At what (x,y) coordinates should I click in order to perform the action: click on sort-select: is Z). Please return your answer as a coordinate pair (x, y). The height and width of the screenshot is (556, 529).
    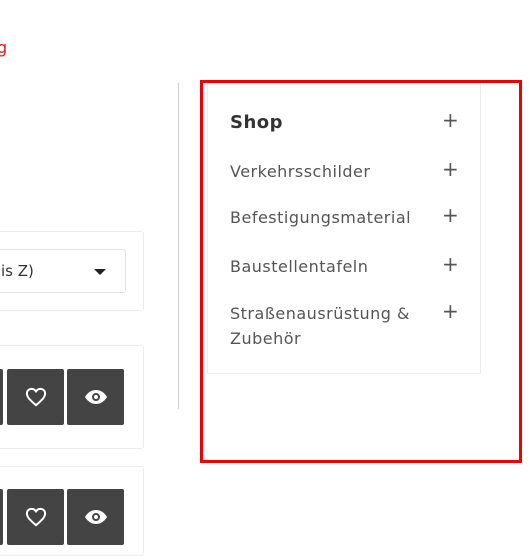
    Looking at the image, I should click on (63, 271).